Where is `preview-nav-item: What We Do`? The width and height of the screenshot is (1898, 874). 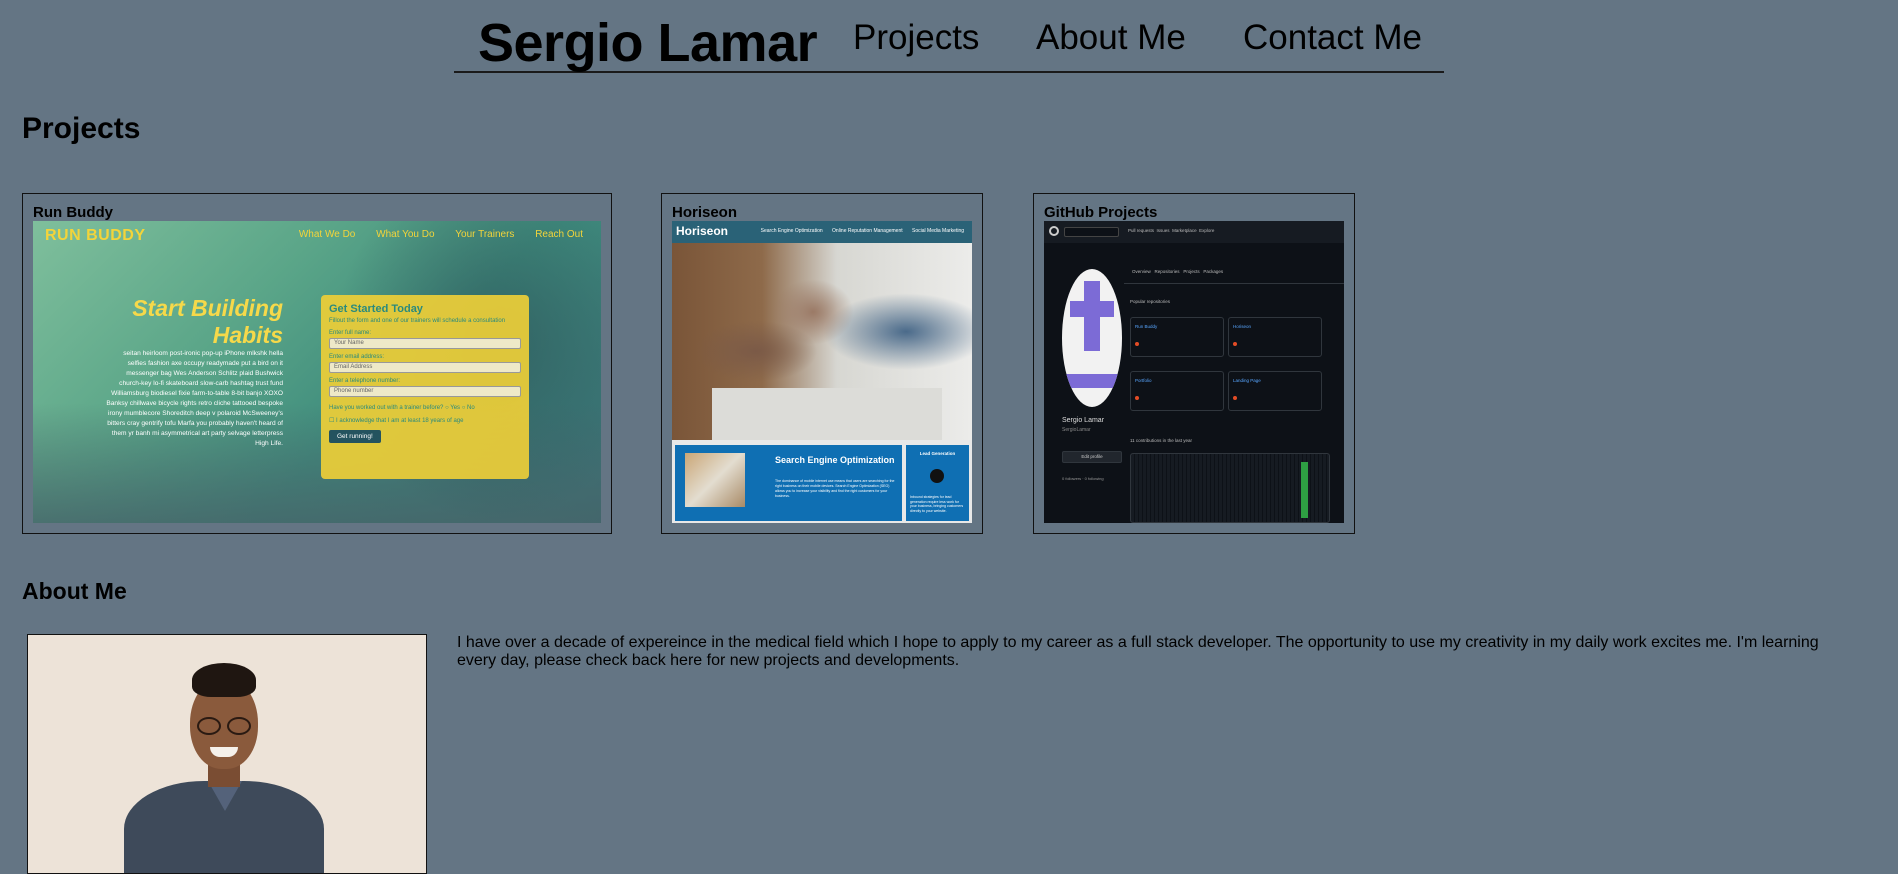 preview-nav-item: What We Do is located at coordinates (327, 234).